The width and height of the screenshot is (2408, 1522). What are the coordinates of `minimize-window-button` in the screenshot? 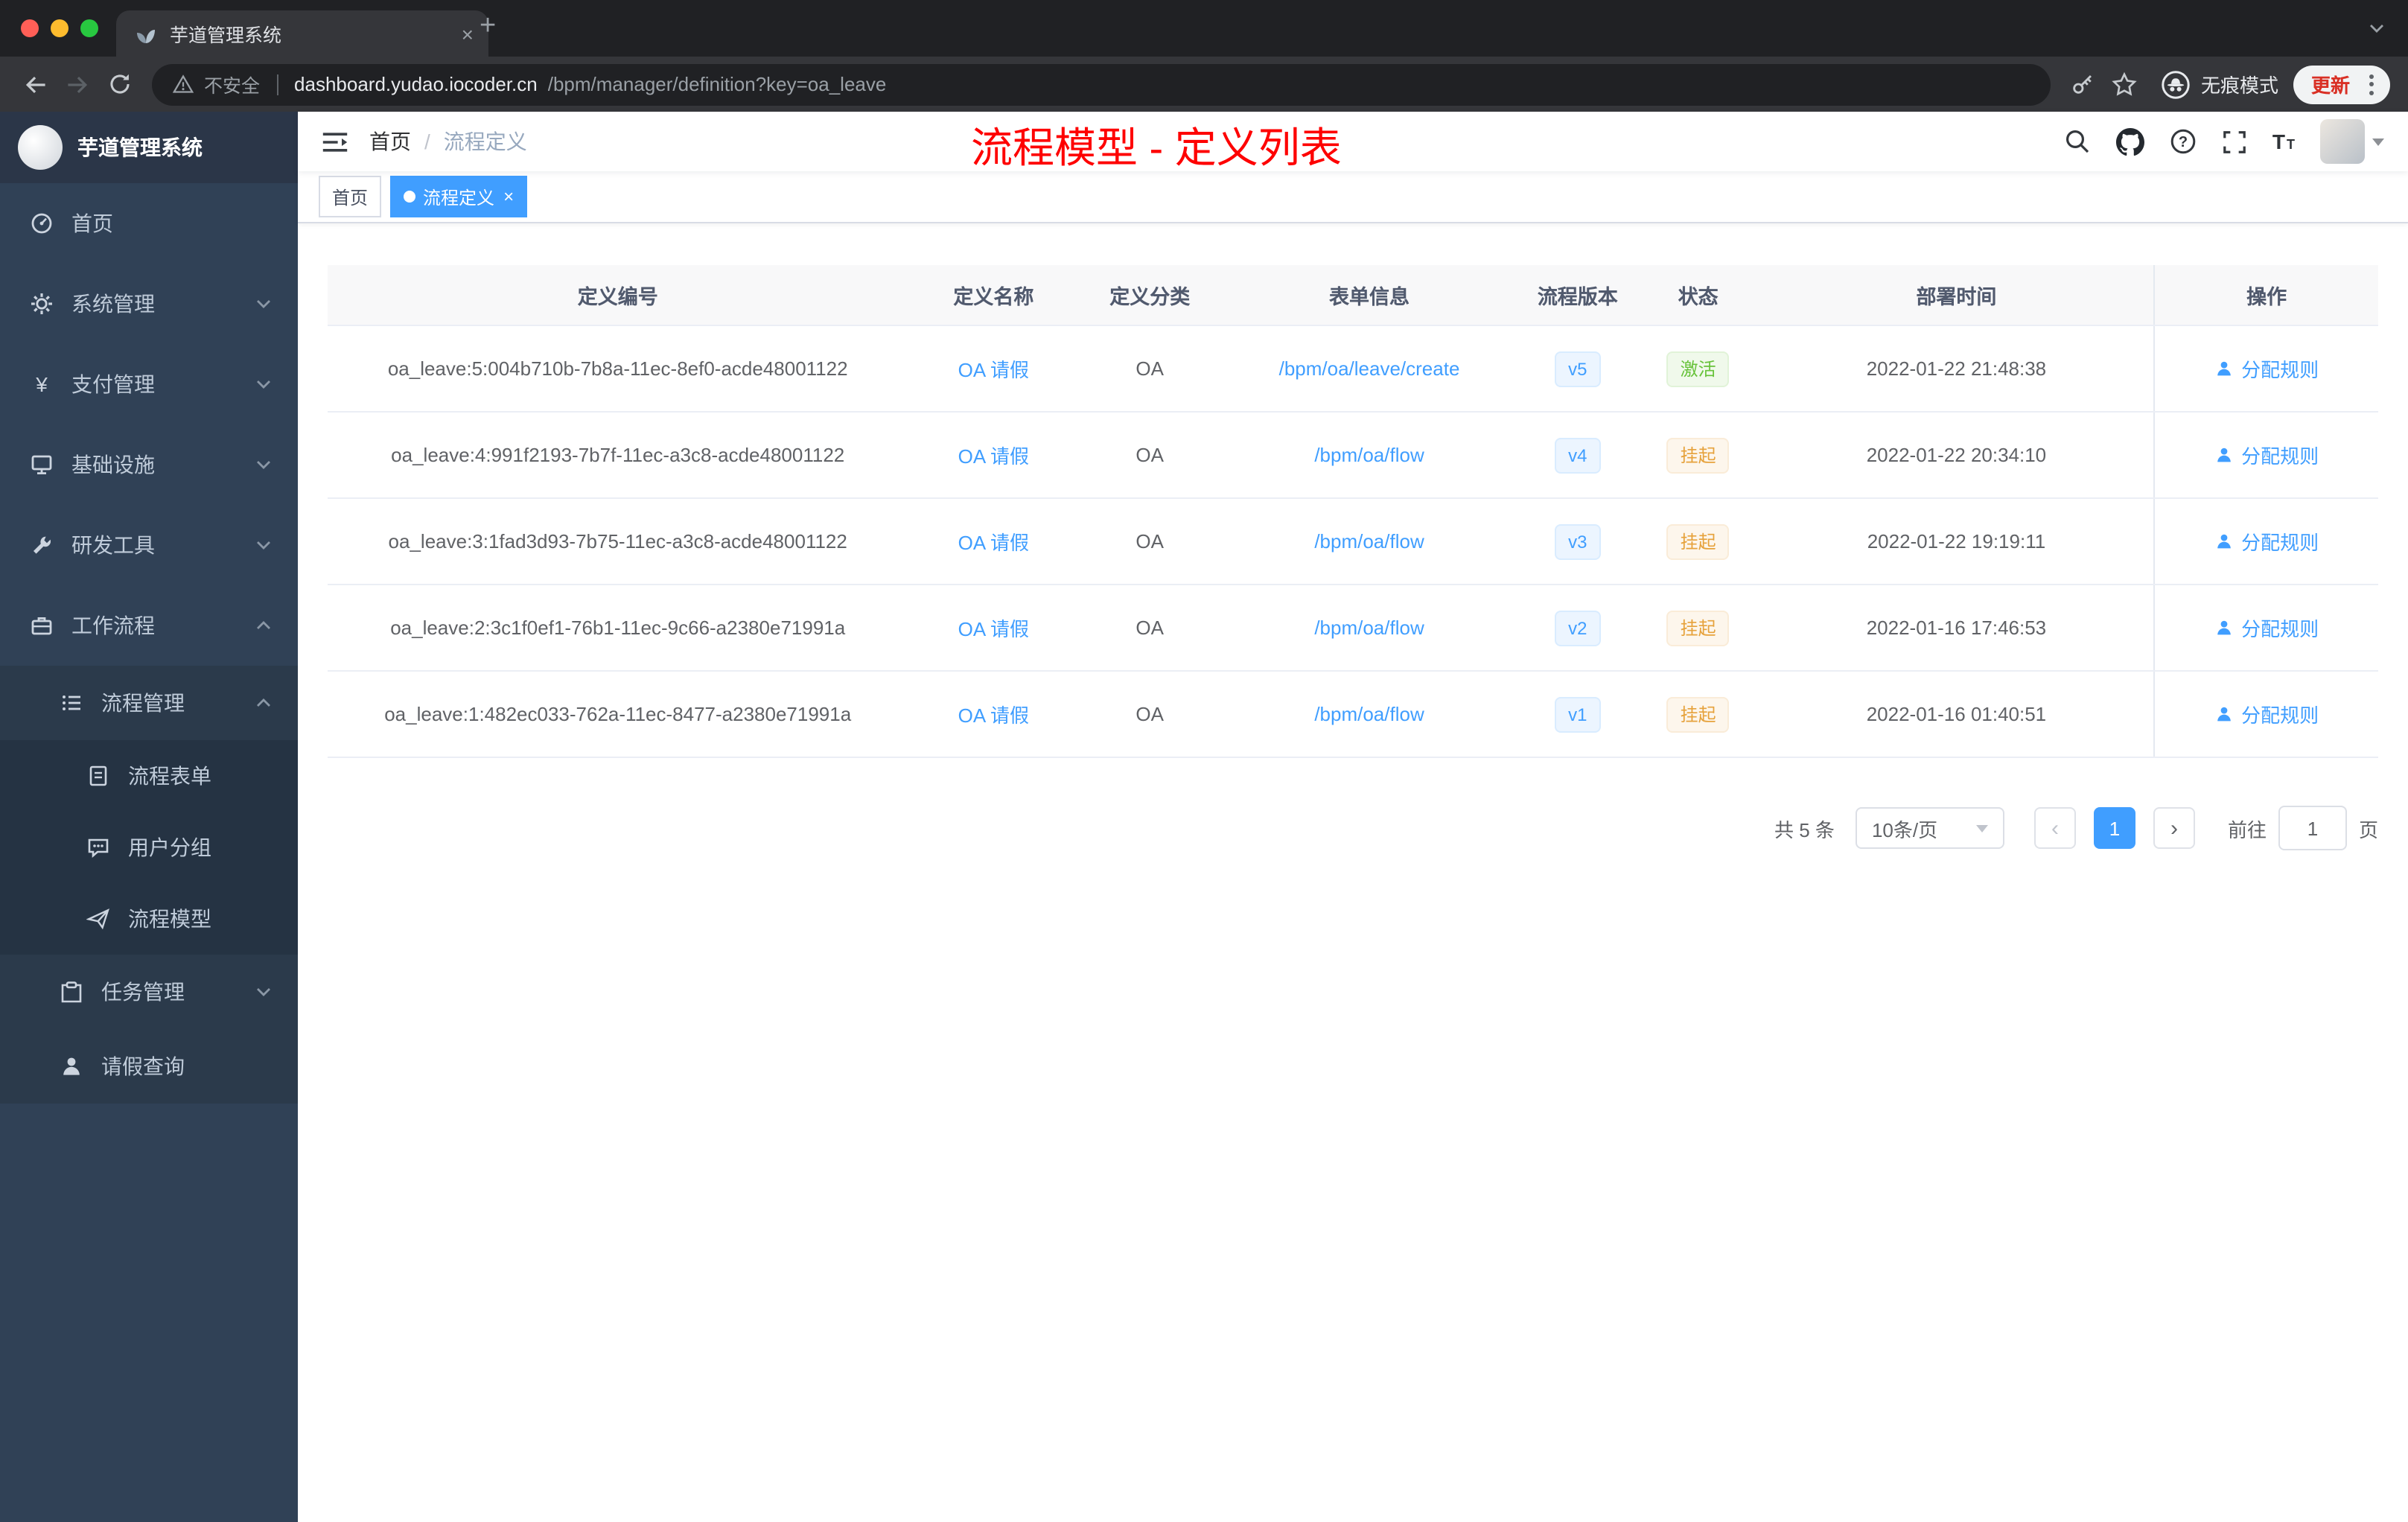 It's located at (60, 28).